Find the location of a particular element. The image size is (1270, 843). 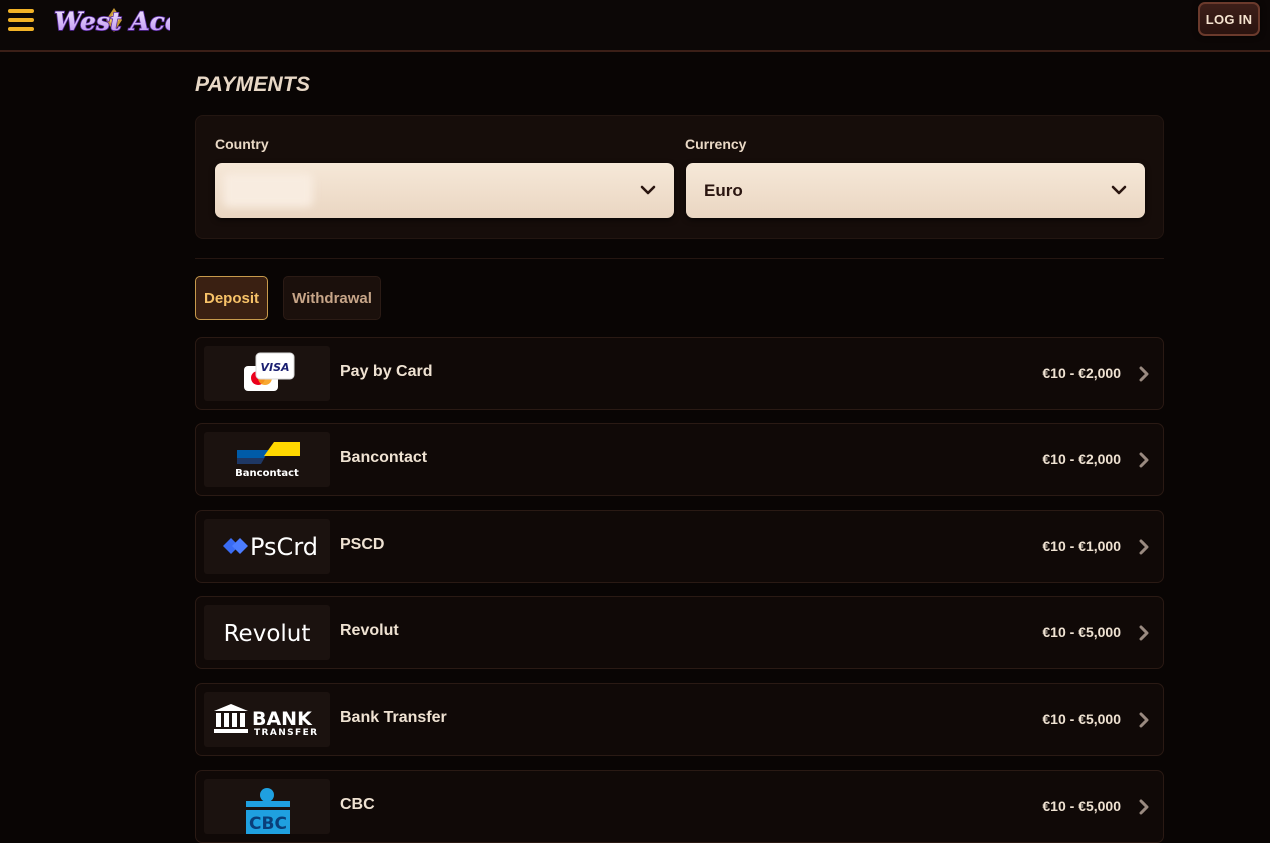

revolut-logo: Revolut is located at coordinates (267, 632).